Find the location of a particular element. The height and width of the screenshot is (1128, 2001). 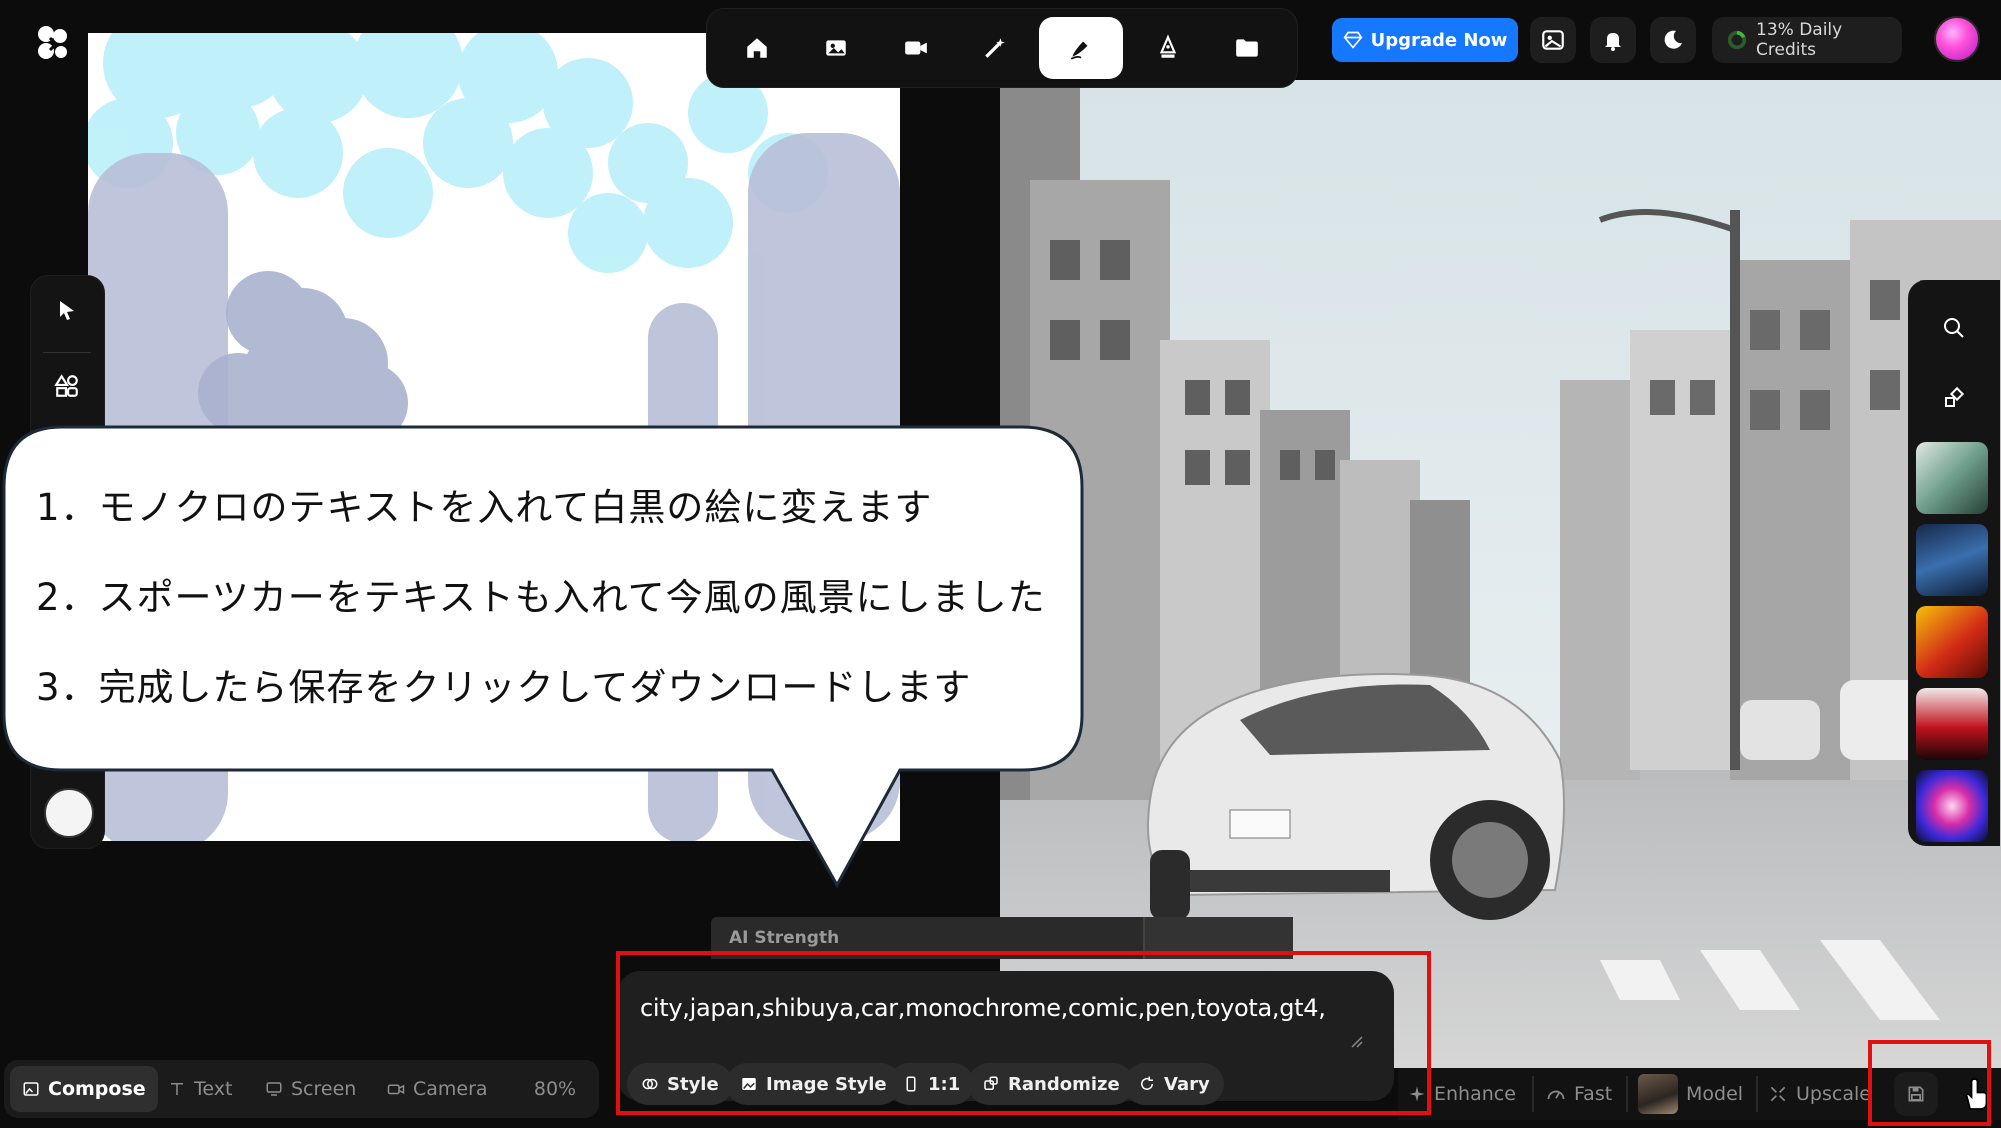

search-button is located at coordinates (1954, 328).